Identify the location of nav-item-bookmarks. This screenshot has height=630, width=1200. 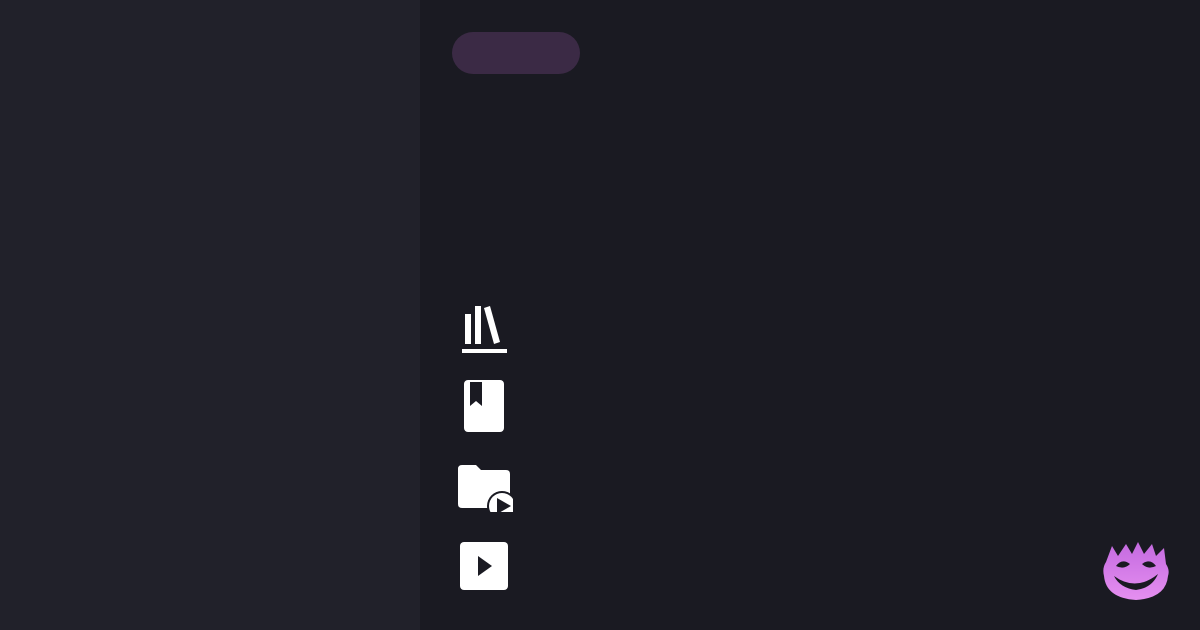
(484, 406).